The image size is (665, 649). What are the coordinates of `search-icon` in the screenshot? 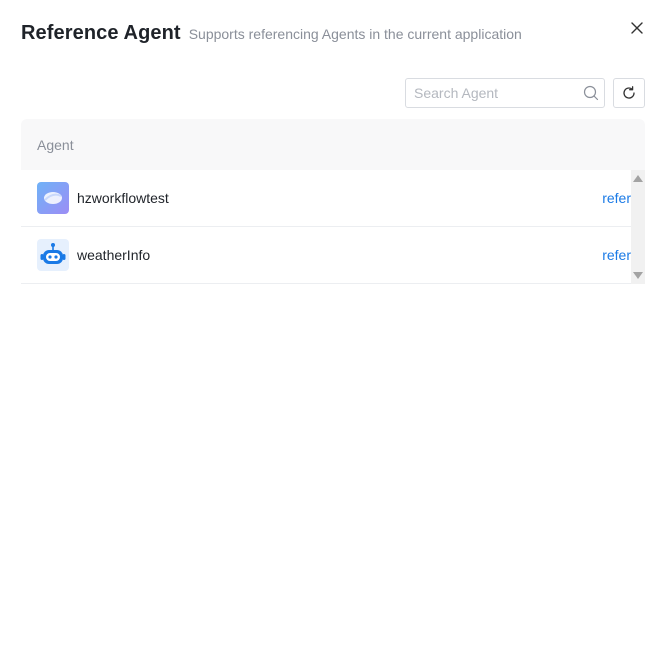 It's located at (591, 93).